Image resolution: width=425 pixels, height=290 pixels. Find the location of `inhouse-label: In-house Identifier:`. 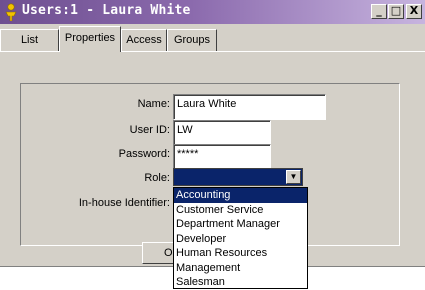

inhouse-label: In-house Identifier: is located at coordinates (124, 203).